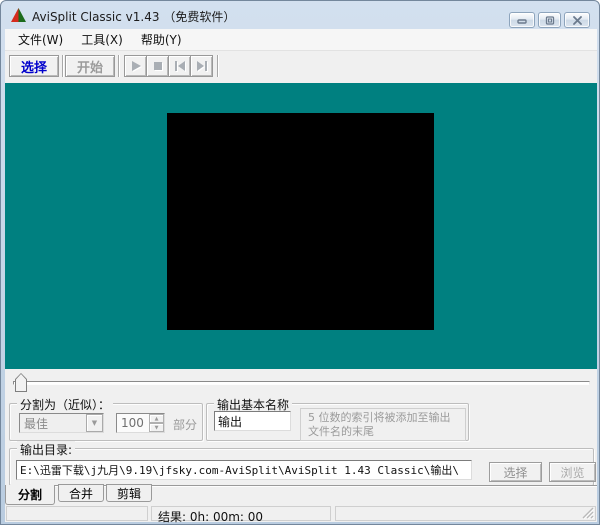 The image size is (600, 525). Describe the element at coordinates (106, 418) in the screenshot. I see `split-group: 分割为（近似）： 最佳 ▼ 100 ▲ ▼ 部分` at that location.